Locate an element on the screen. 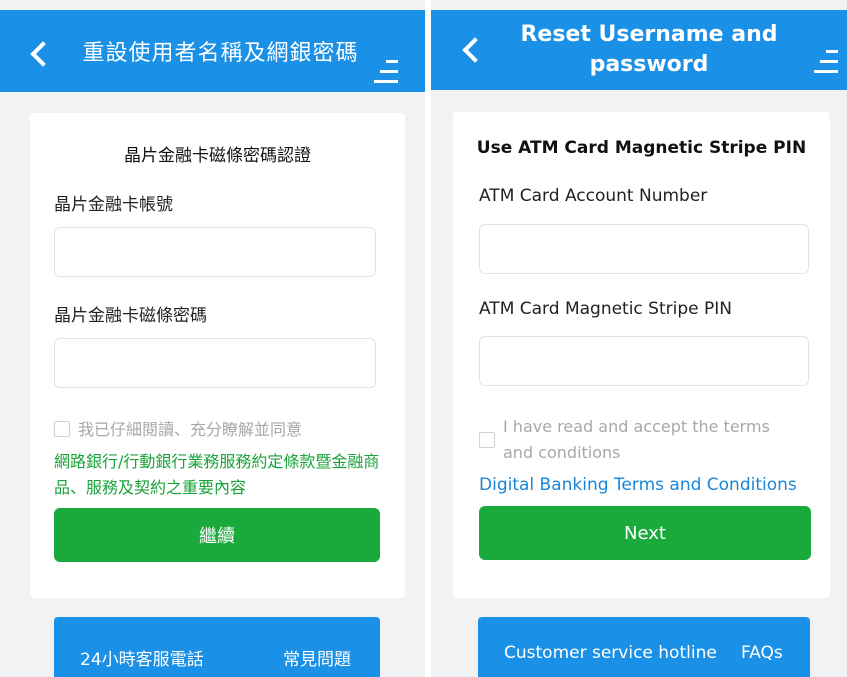 Image resolution: width=847 pixels, height=677 pixels. form-title: Use ATM Card Magnetic Stripe PIN is located at coordinates (641, 148).